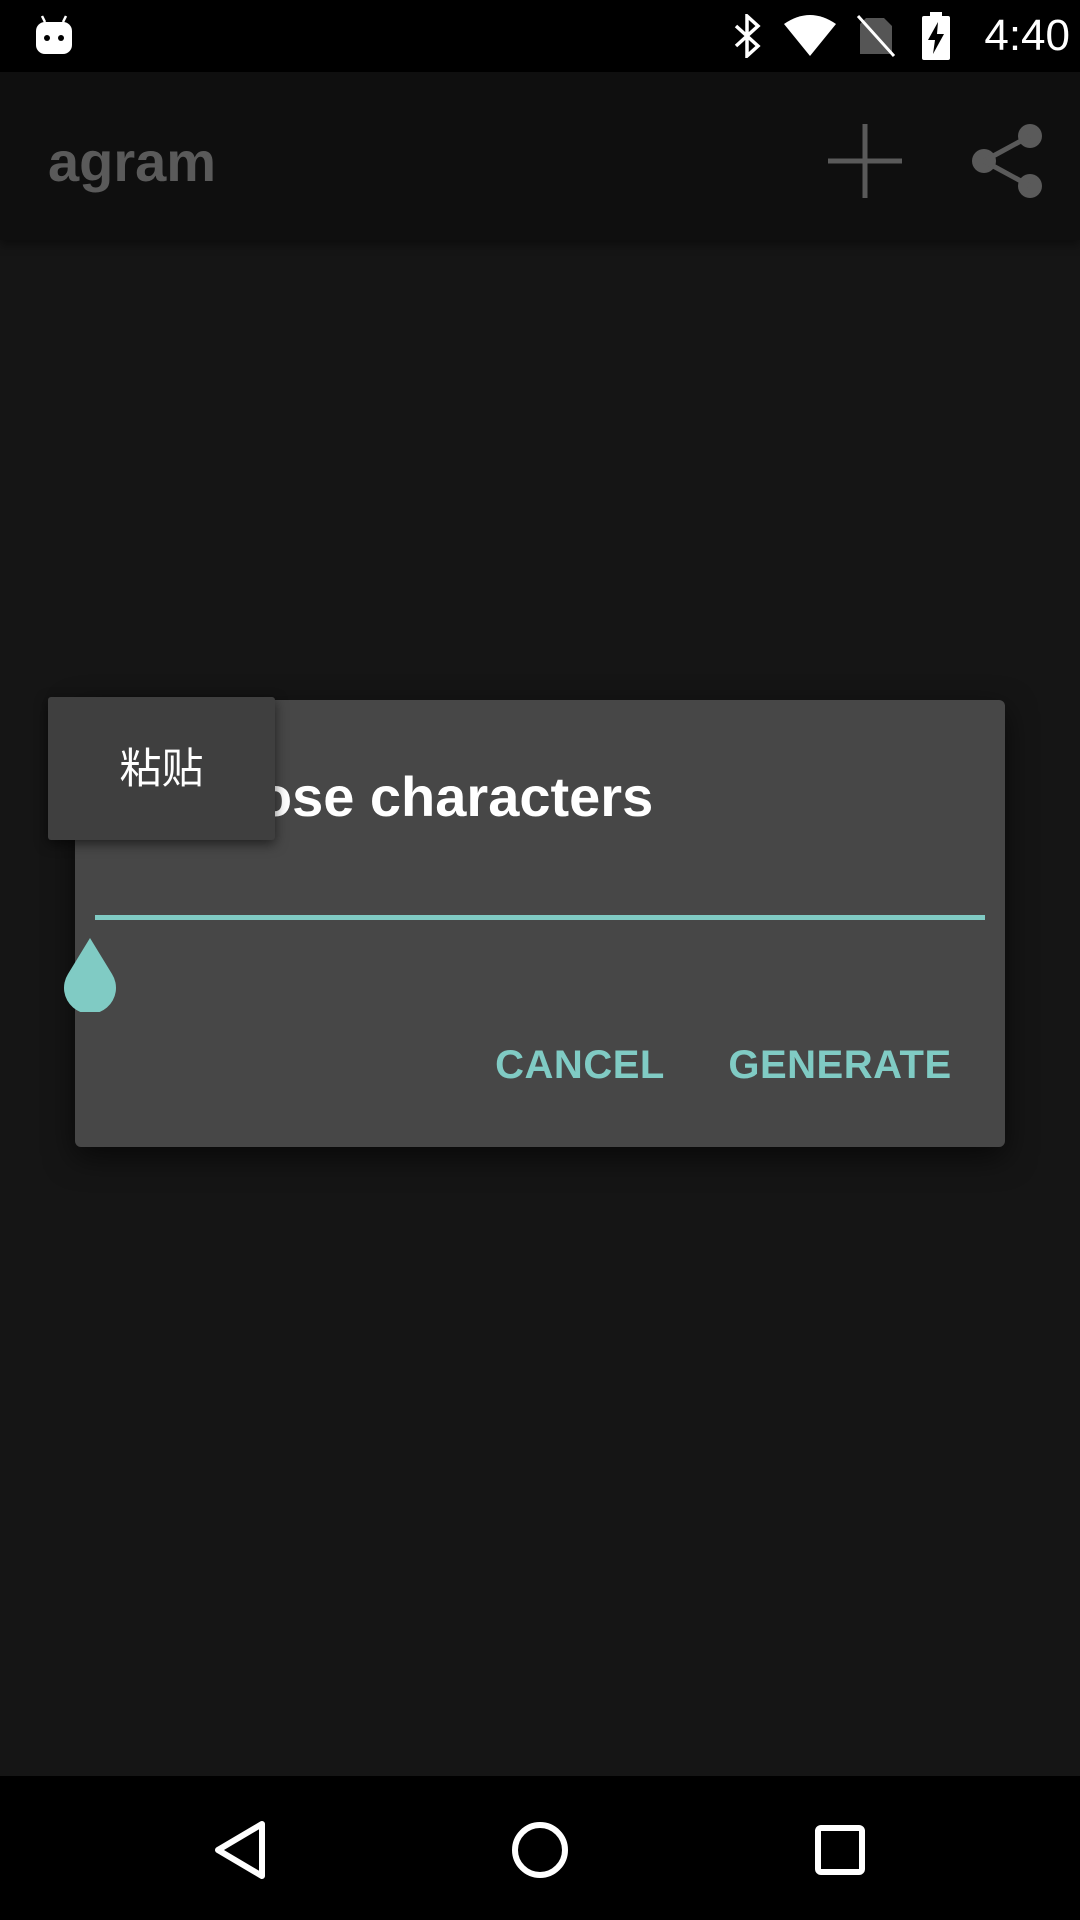  Describe the element at coordinates (540, 917) in the screenshot. I see `input-underline` at that location.